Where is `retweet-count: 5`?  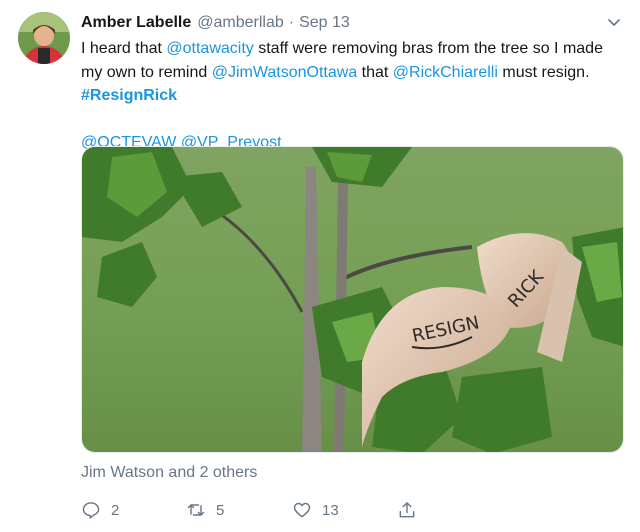 retweet-count: 5 is located at coordinates (220, 510).